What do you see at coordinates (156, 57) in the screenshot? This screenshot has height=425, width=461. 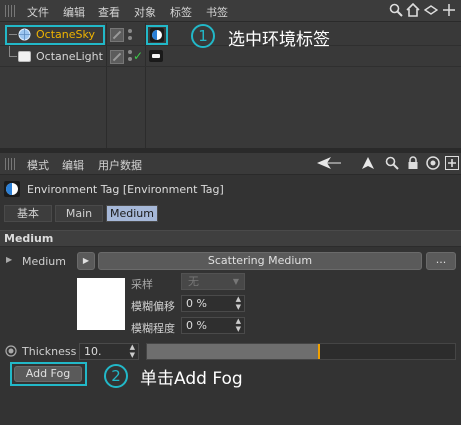 I see `light-tag-icon` at bounding box center [156, 57].